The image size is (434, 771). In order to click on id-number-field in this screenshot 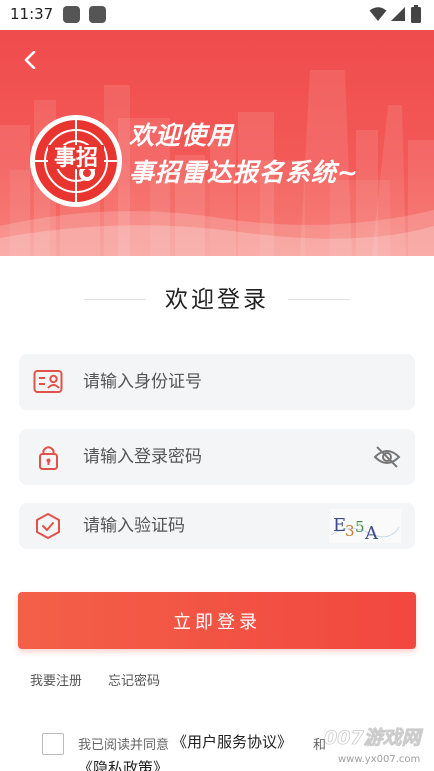, I will do `click(217, 382)`.